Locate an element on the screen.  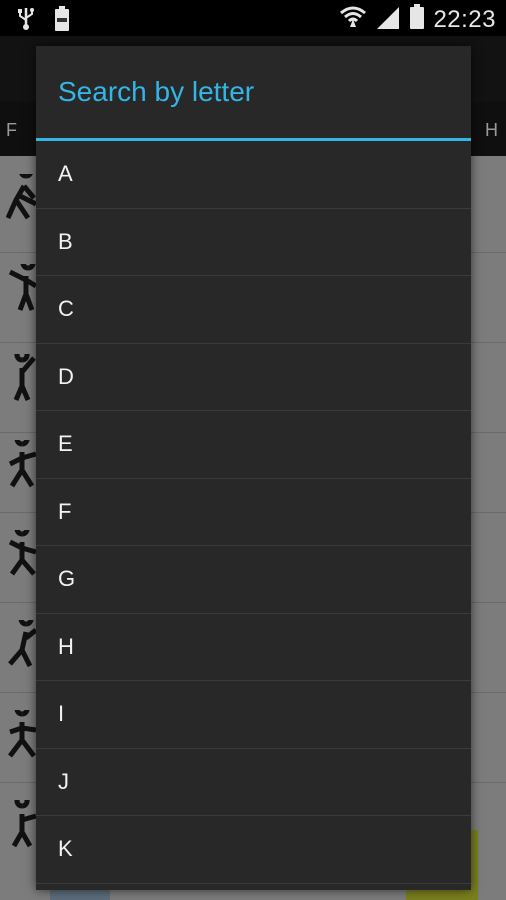
tab-letter-right: H is located at coordinates (491, 130).